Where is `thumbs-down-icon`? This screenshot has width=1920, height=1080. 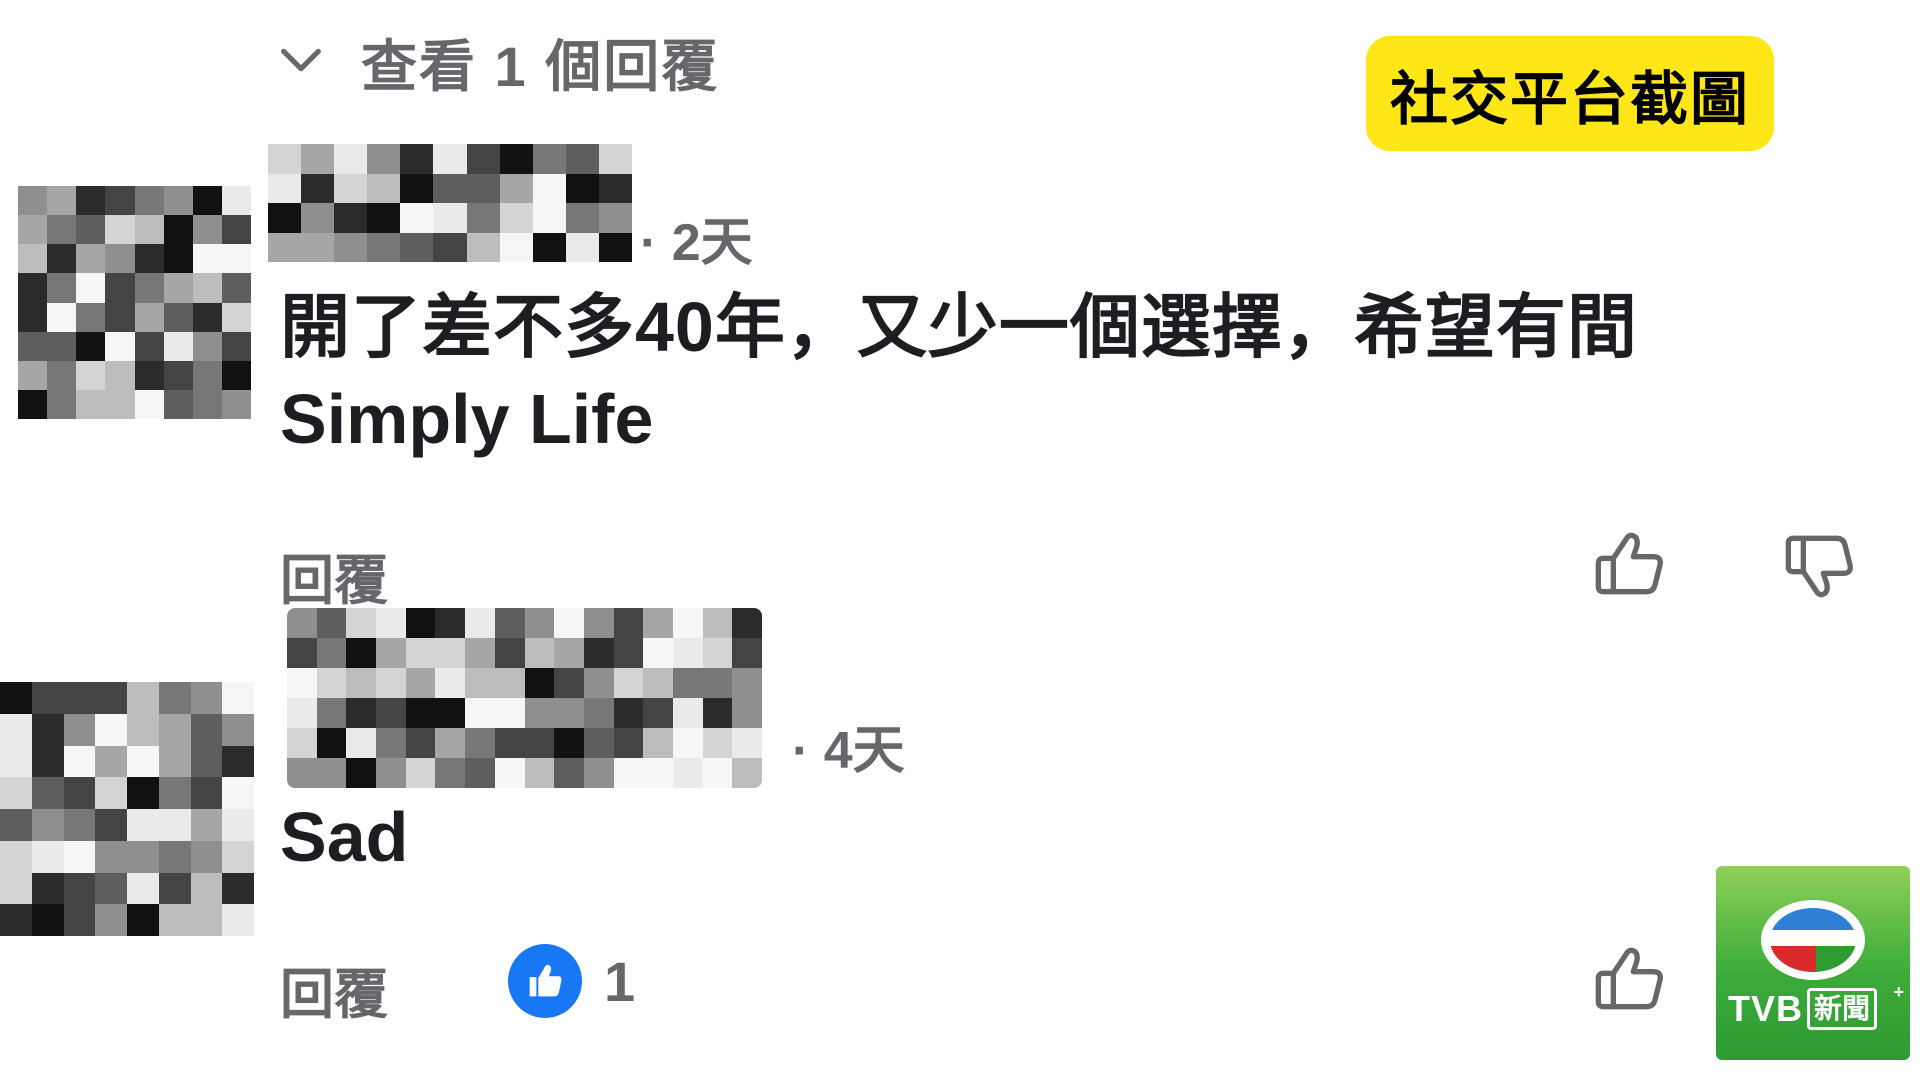 thumbs-down-icon is located at coordinates (1820, 565).